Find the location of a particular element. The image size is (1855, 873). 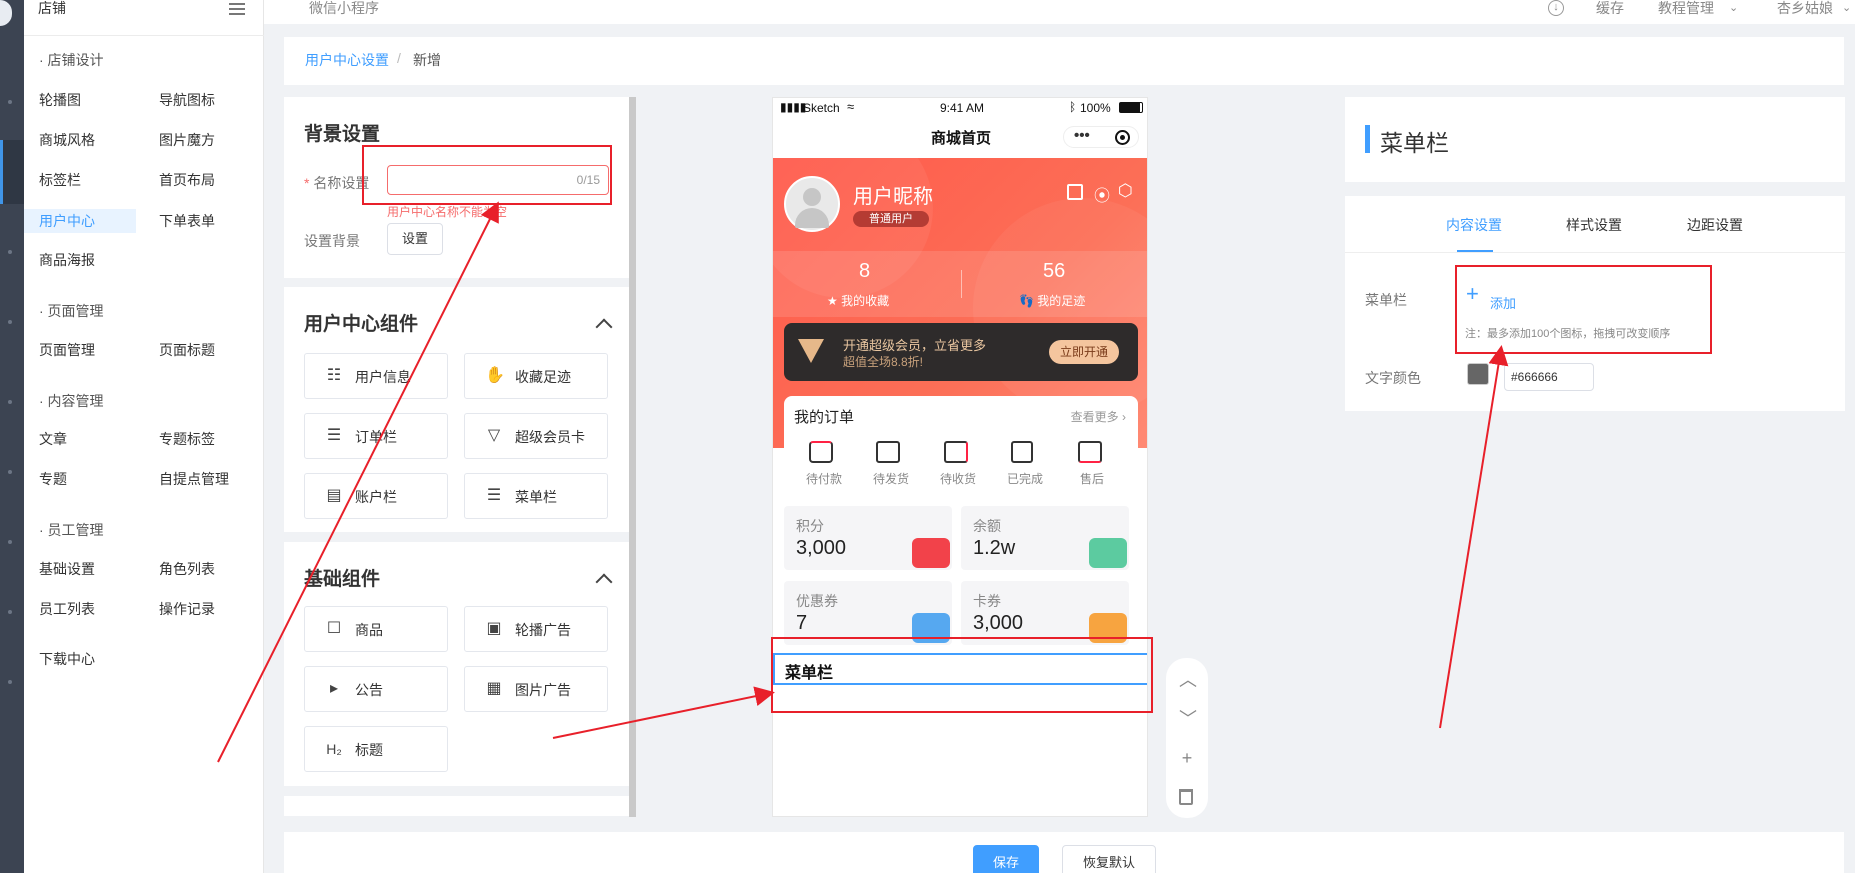

arrow-to-add is located at coordinates (1474, 537).